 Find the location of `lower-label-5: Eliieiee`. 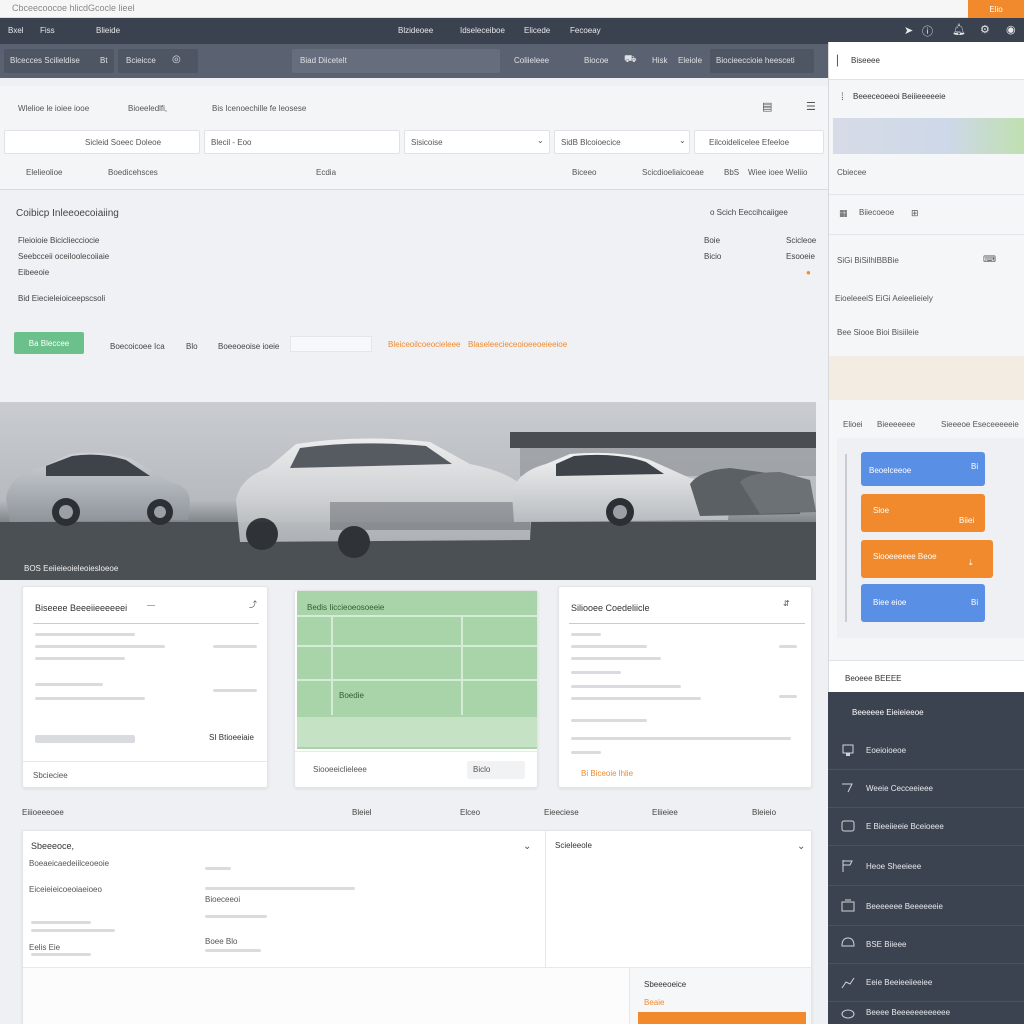

lower-label-5: Eliieiee is located at coordinates (665, 812).